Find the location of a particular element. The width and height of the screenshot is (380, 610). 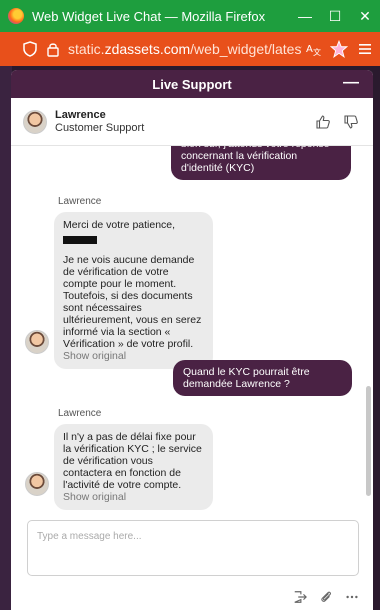

widget-title: Live Support is located at coordinates (192, 84).